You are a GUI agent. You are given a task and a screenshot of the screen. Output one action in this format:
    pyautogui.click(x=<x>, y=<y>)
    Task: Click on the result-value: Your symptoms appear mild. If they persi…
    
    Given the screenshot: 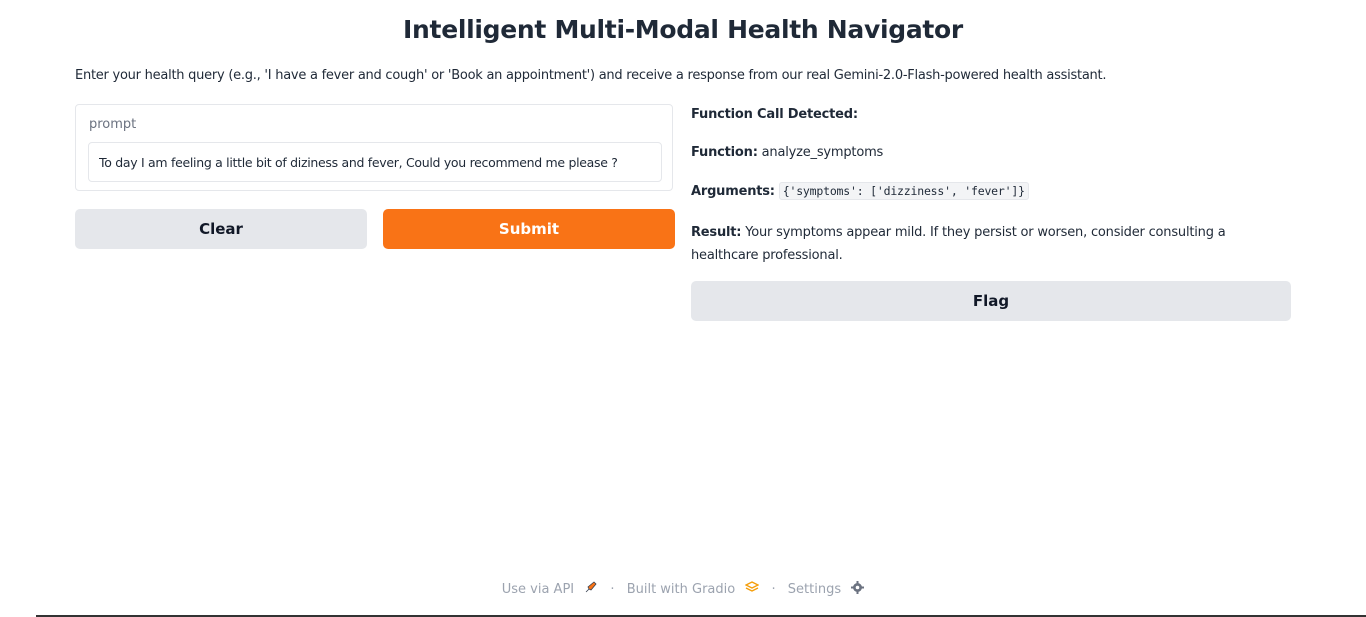 What is the action you would take?
    pyautogui.click(x=958, y=244)
    